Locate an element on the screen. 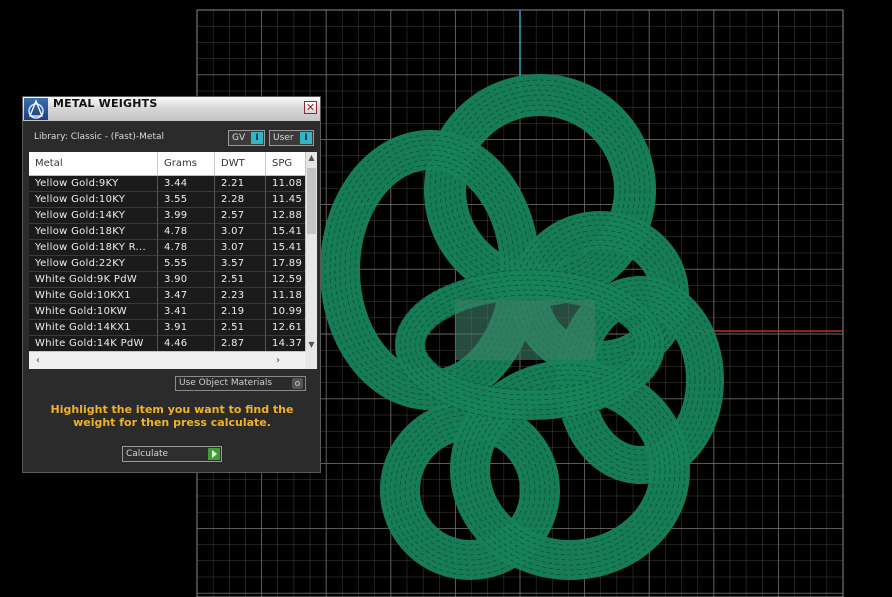 The height and width of the screenshot is (597, 892). column-header-spg: SPG is located at coordinates (285, 163).